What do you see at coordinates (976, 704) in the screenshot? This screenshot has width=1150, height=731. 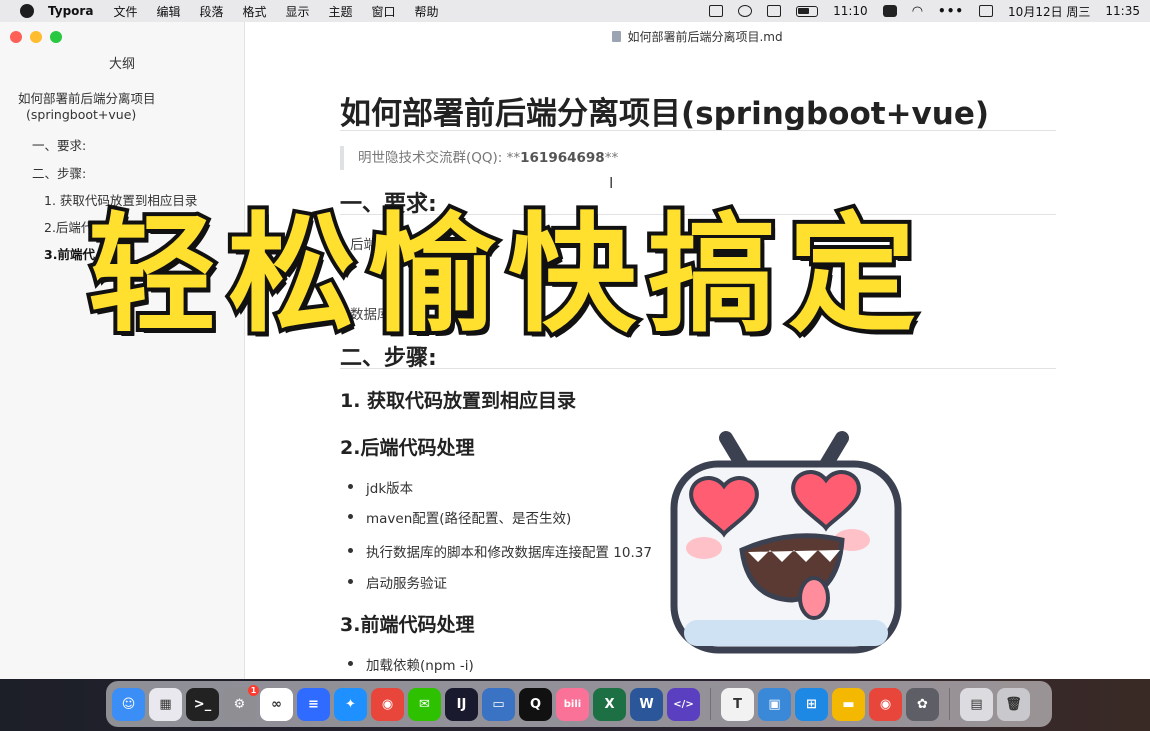 I see `document-stack-icon: ▤` at bounding box center [976, 704].